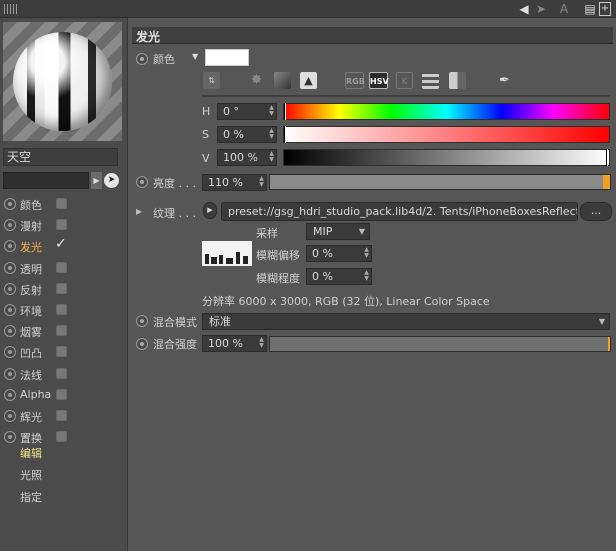 The height and width of the screenshot is (551, 616). I want to click on color-wheel-icon: ✸, so click(256, 80).